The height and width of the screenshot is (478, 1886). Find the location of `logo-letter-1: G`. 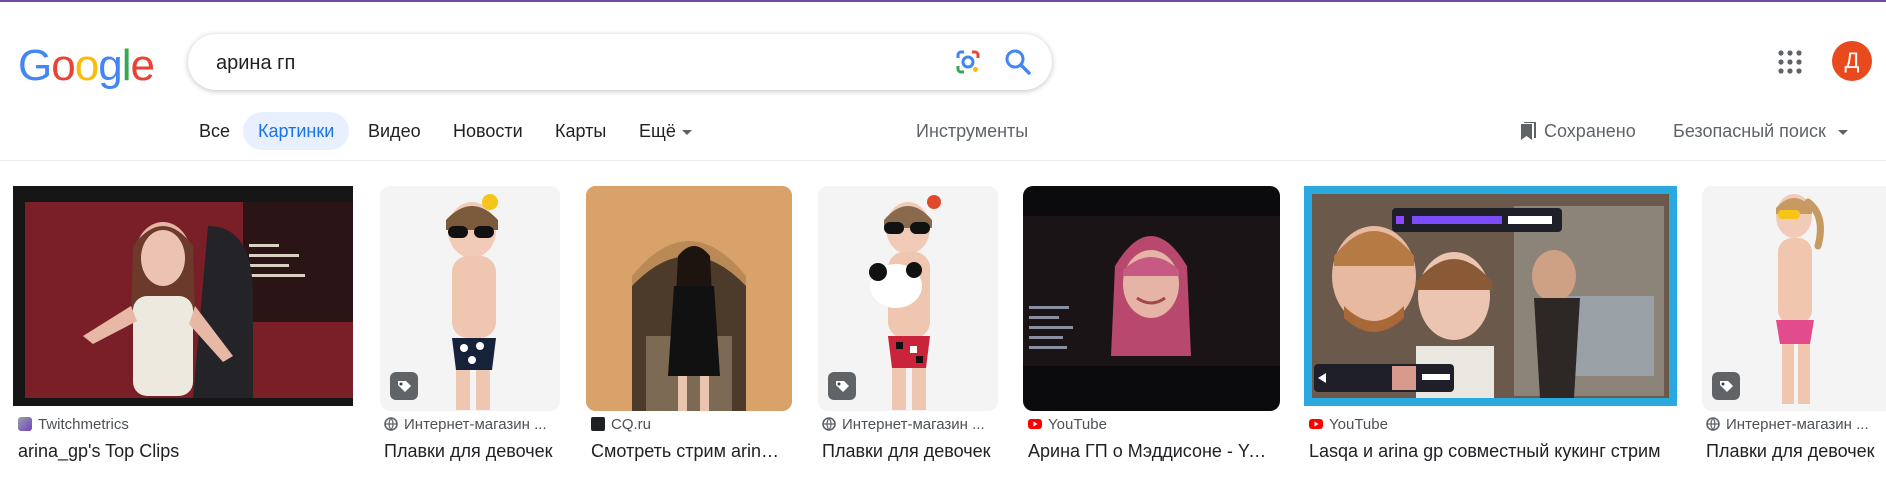

logo-letter-1: G is located at coordinates (35, 65).